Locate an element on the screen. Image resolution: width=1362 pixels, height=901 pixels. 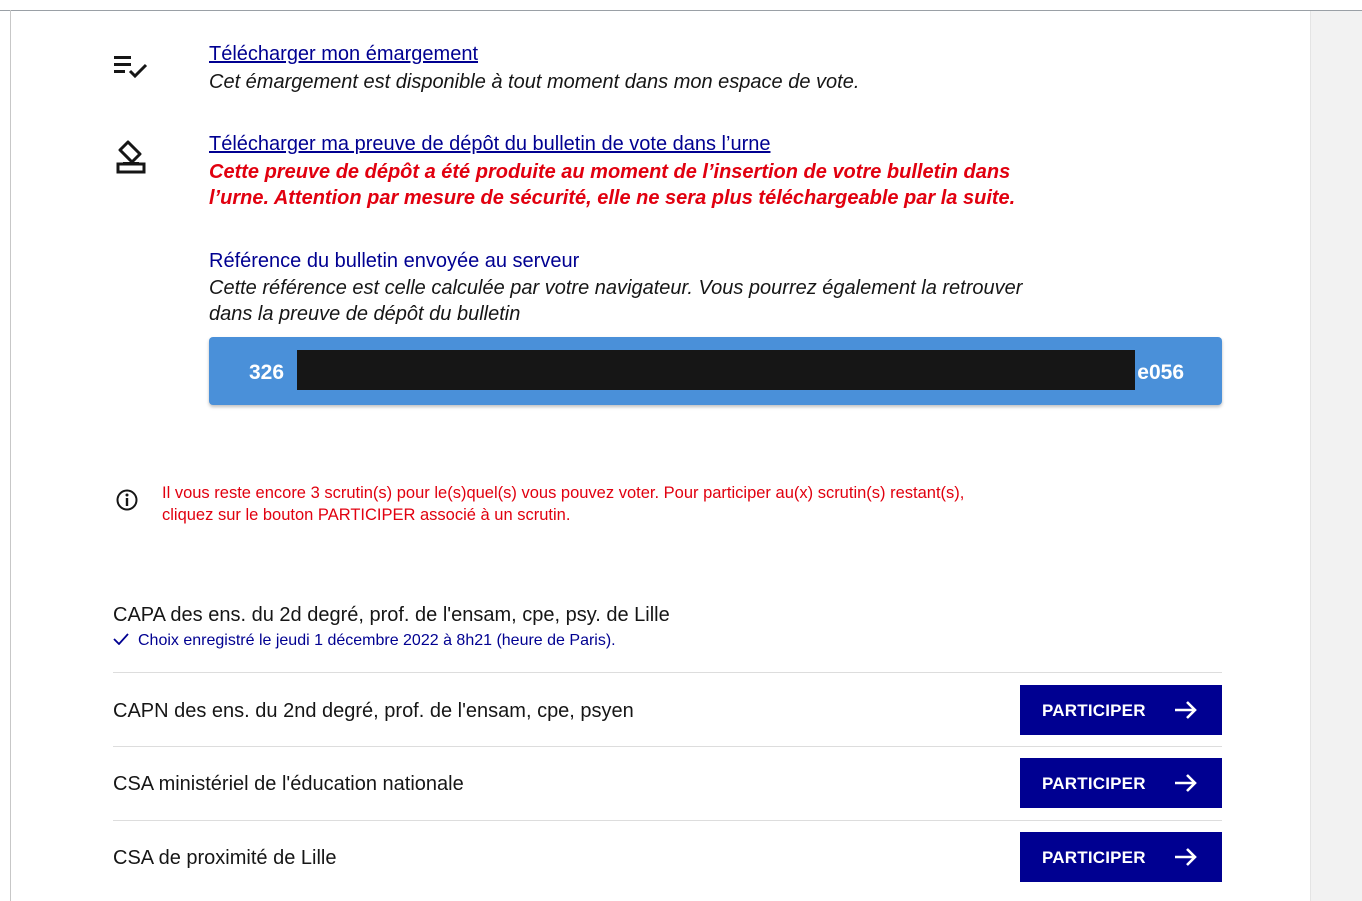
reference-description-line-2: dans la preuve de dépôt du bulletin is located at coordinates (365, 314).